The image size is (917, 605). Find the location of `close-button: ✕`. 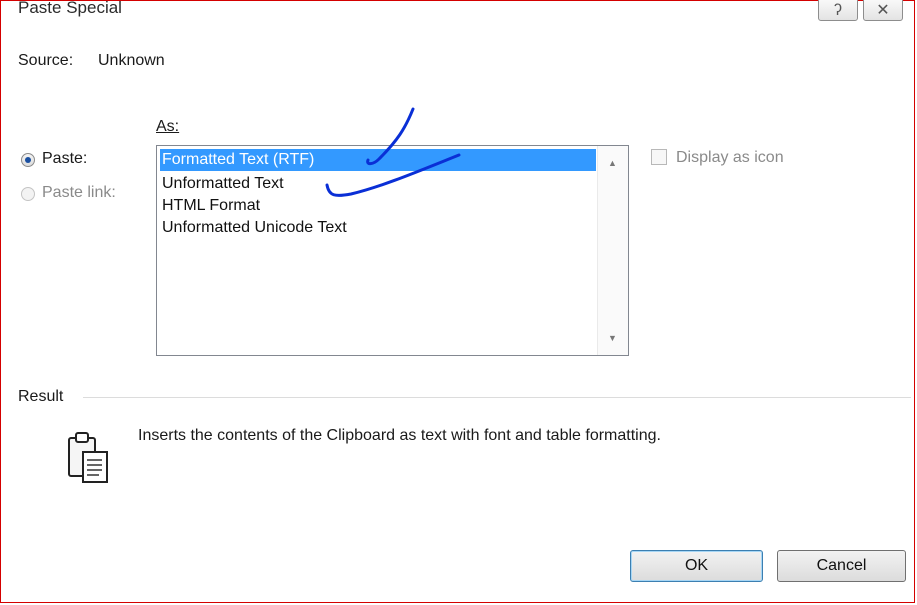

close-button: ✕ is located at coordinates (883, 10).